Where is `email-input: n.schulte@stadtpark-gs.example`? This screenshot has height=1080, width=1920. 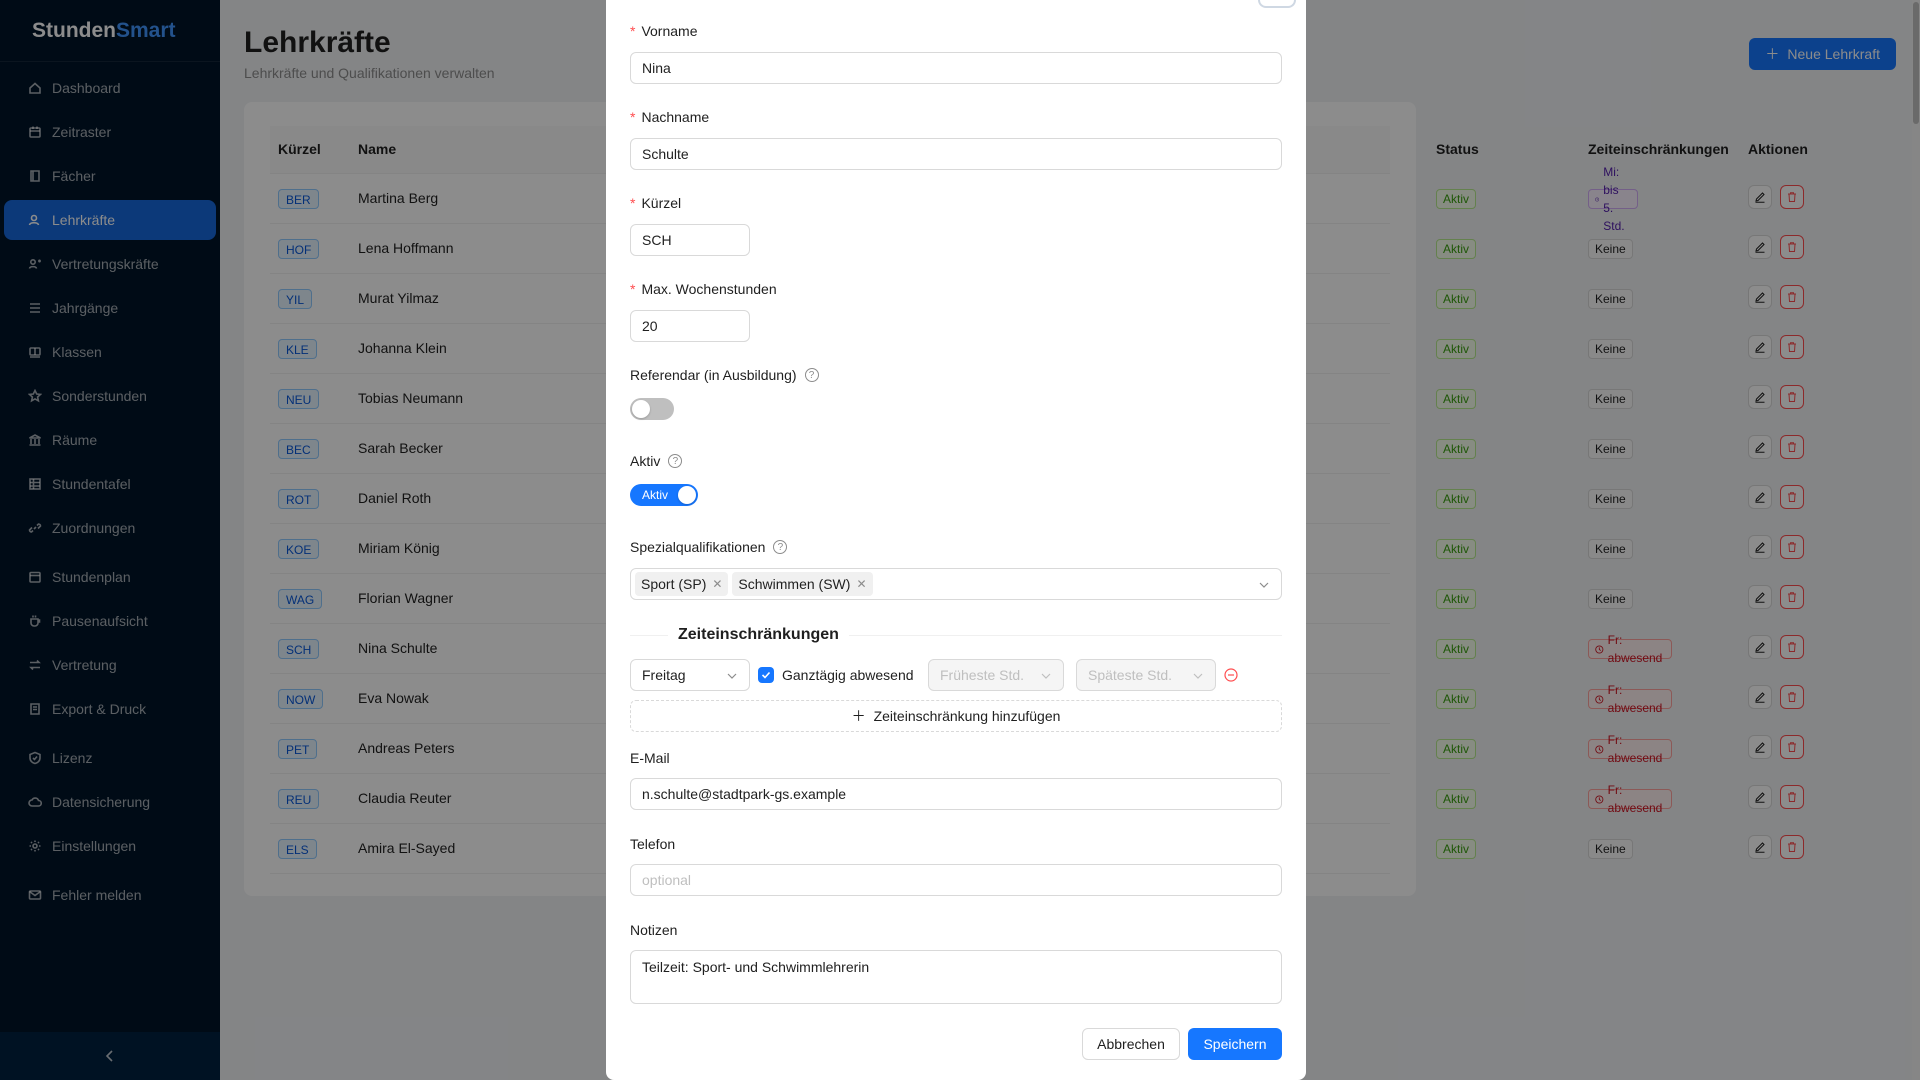
email-input: n.schulte@stadtpark-gs.example is located at coordinates (956, 794).